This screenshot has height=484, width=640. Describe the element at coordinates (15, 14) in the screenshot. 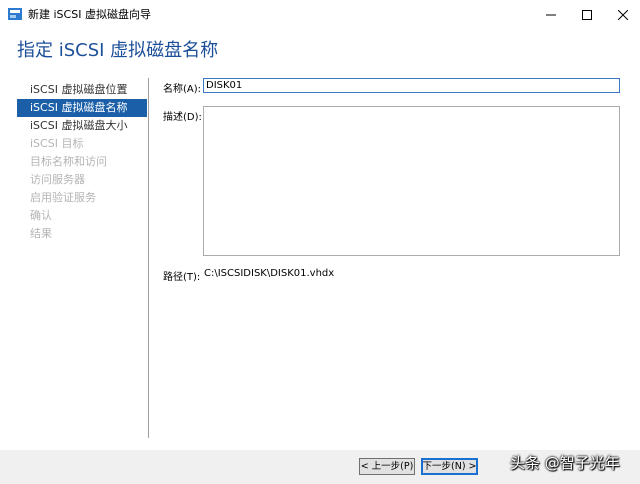

I see `app-icon` at that location.